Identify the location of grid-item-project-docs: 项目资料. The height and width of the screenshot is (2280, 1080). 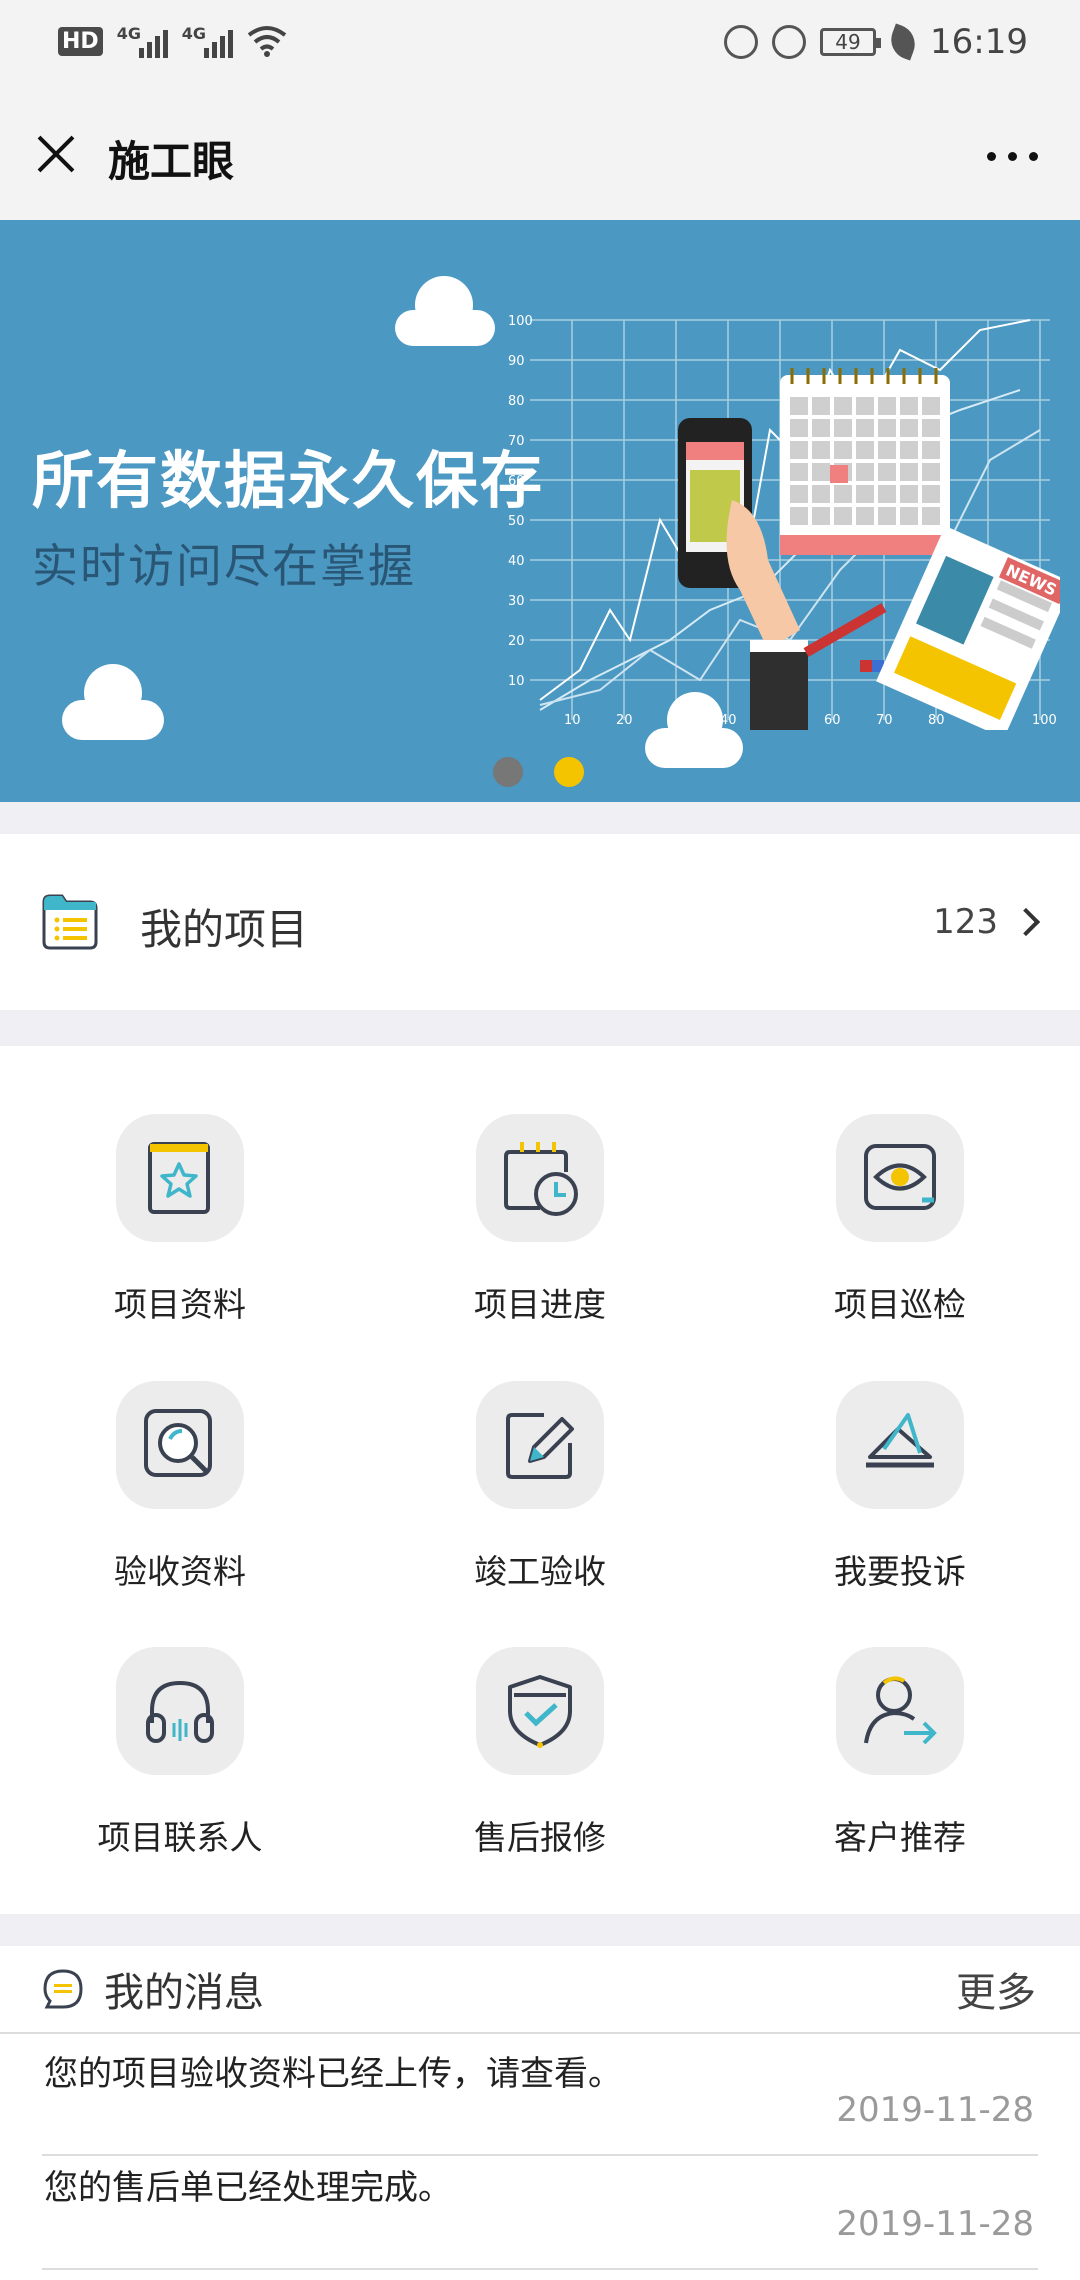
(180, 1185).